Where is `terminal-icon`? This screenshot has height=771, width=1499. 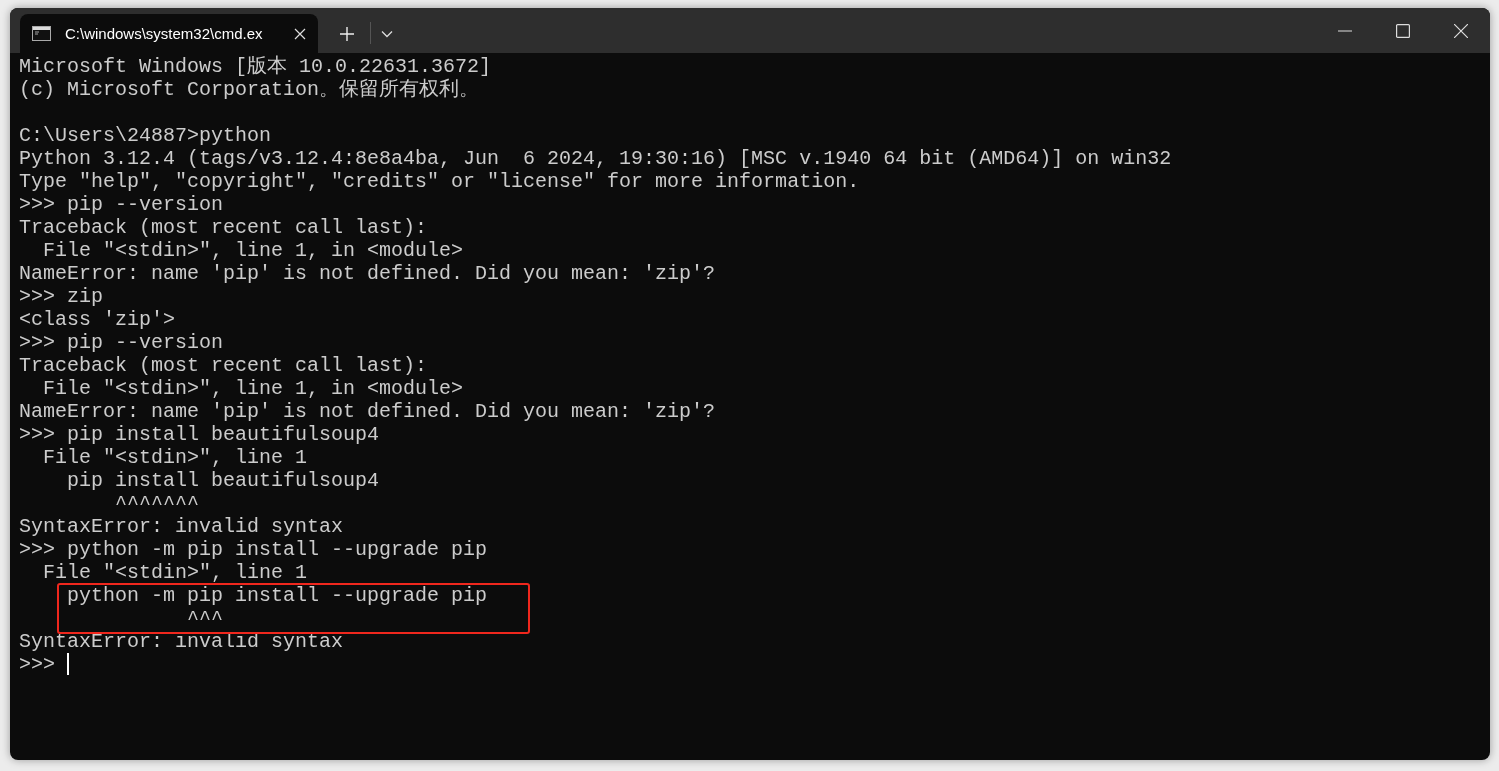 terminal-icon is located at coordinates (41, 33).